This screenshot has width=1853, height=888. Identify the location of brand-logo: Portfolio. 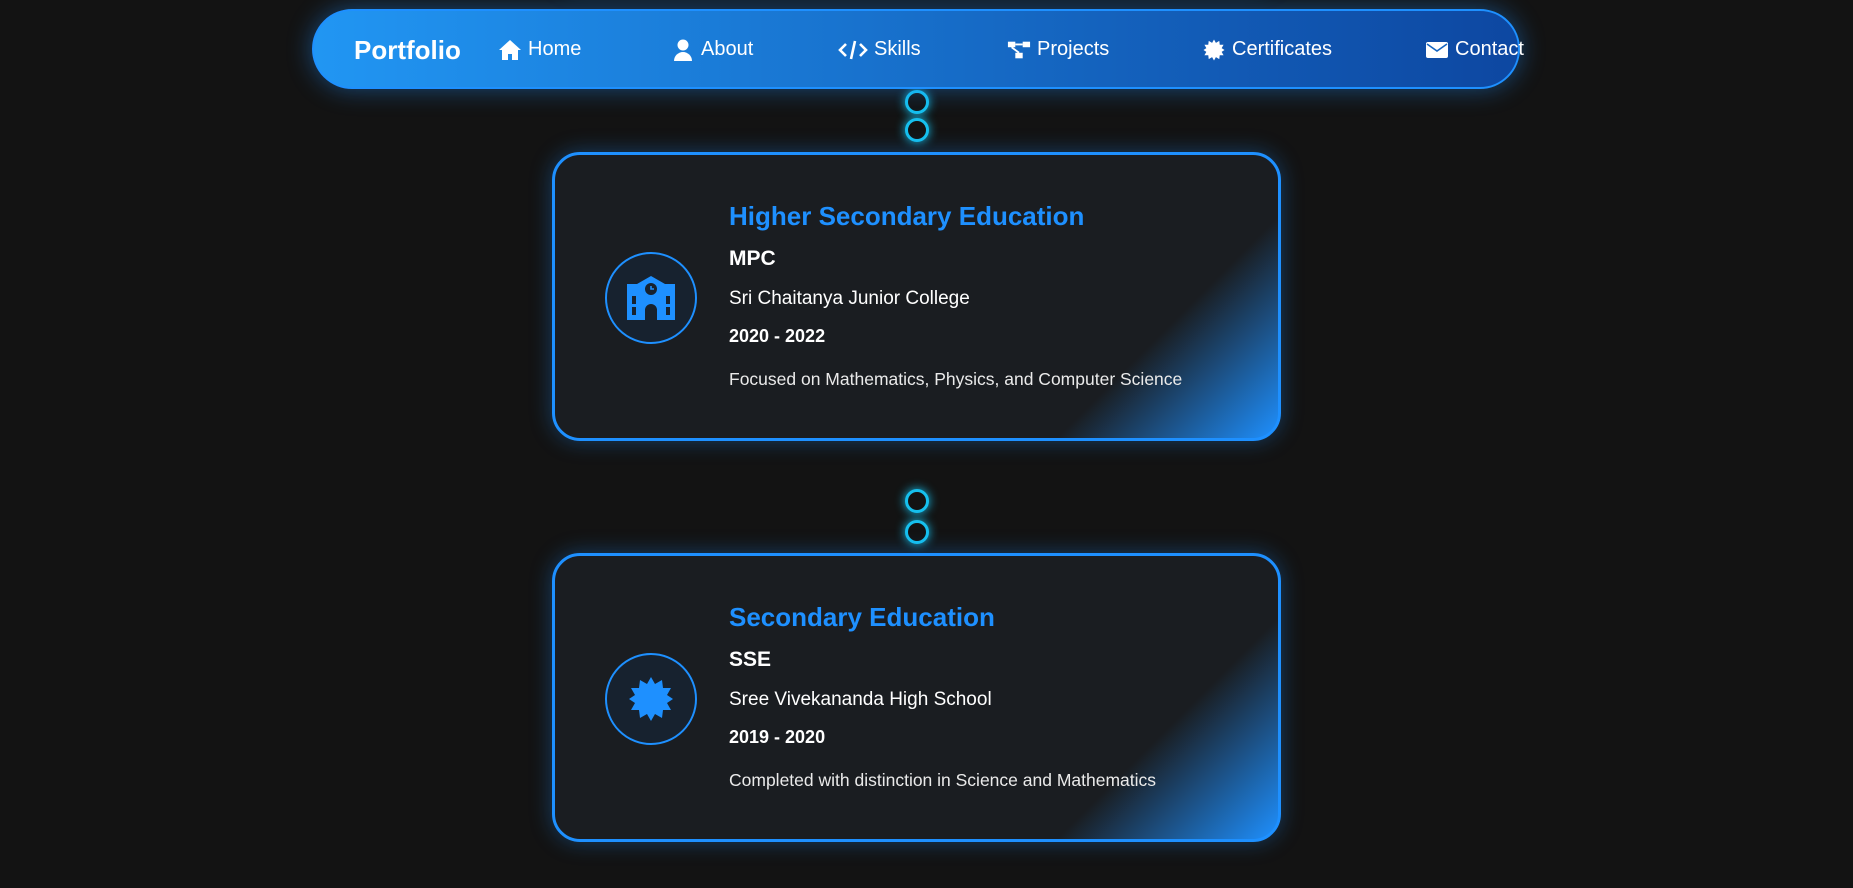
(407, 50).